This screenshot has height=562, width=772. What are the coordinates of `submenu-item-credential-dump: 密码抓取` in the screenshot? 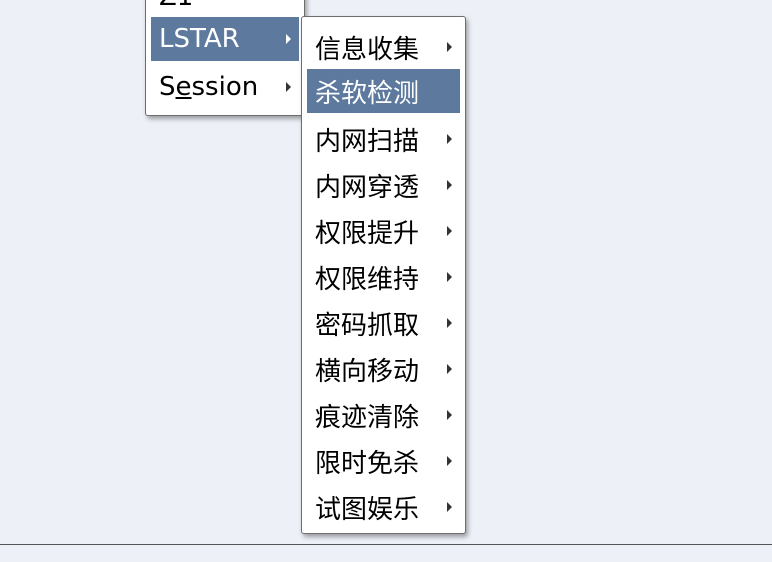 It's located at (383, 323).